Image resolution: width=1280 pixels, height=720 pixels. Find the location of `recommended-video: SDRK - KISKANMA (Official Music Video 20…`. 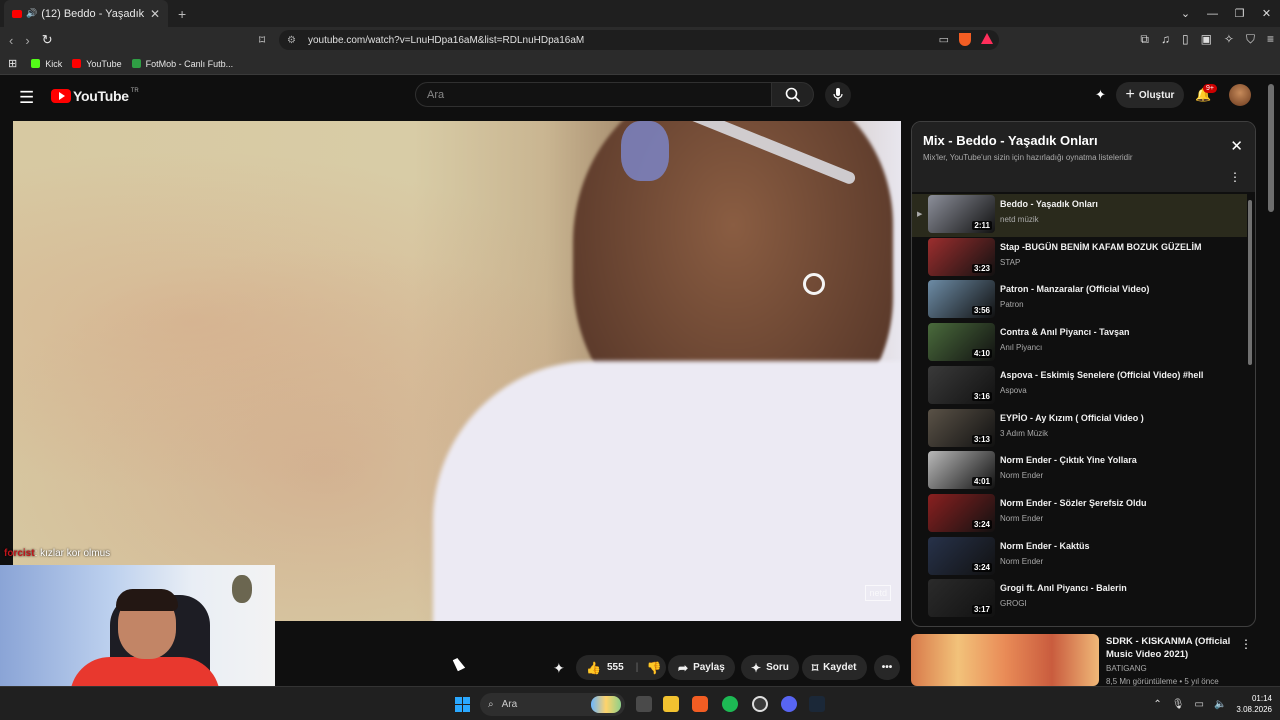

recommended-video: SDRK - KISKANMA (Official Music Video 20… is located at coordinates (1083, 660).